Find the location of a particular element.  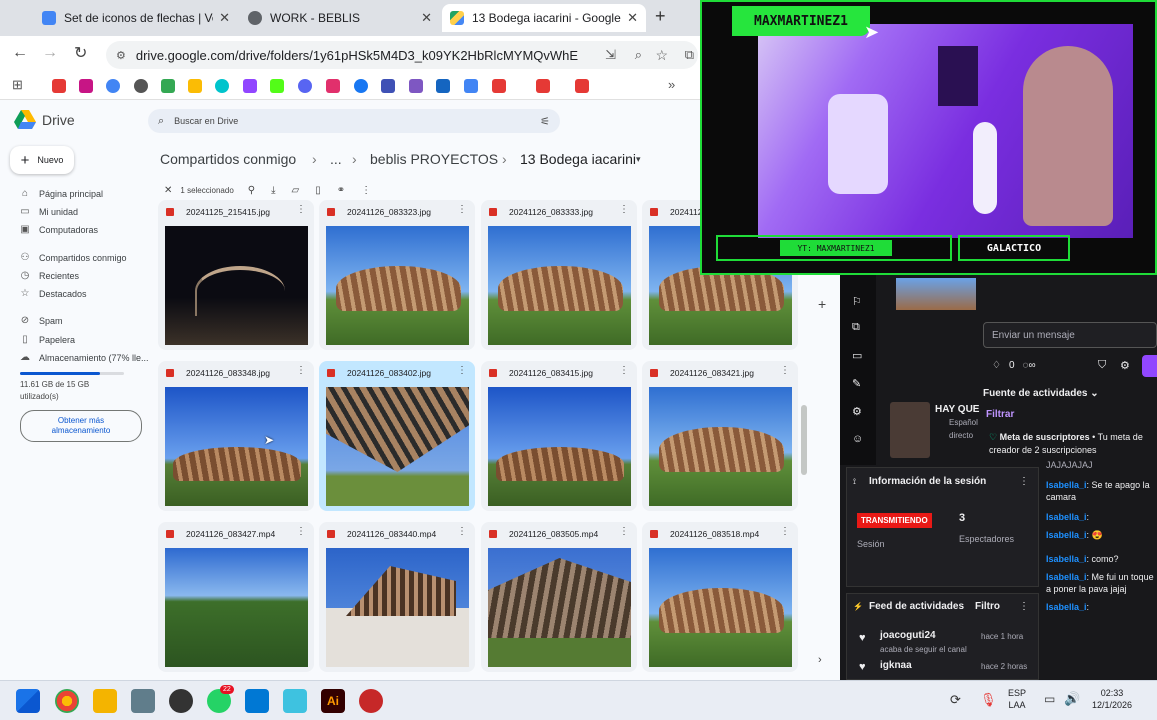

facebook-icon is located at coordinates (361, 86).